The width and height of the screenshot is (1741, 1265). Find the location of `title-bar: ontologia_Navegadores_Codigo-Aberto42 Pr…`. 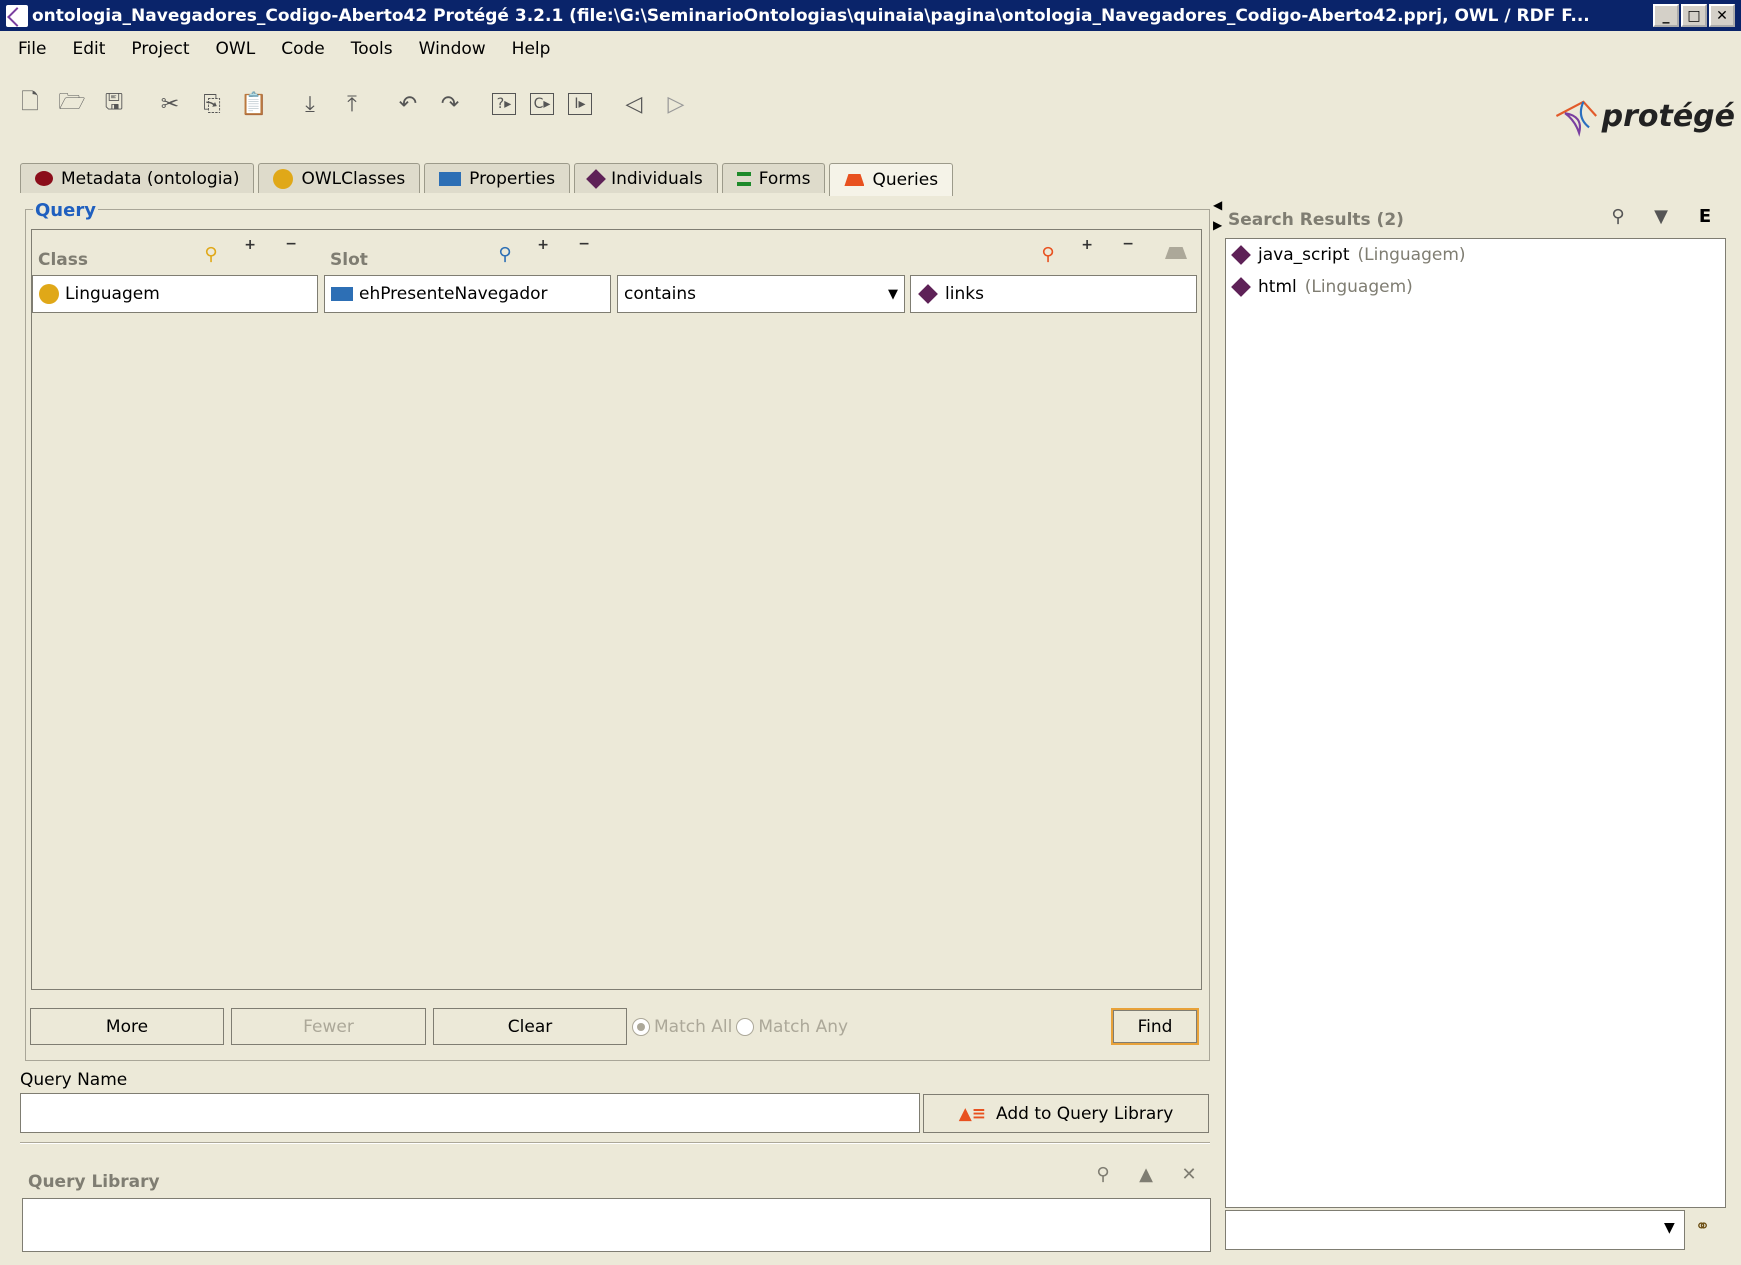

title-bar: ontologia_Navegadores_Codigo-Aberto42 Pr… is located at coordinates (870, 15).